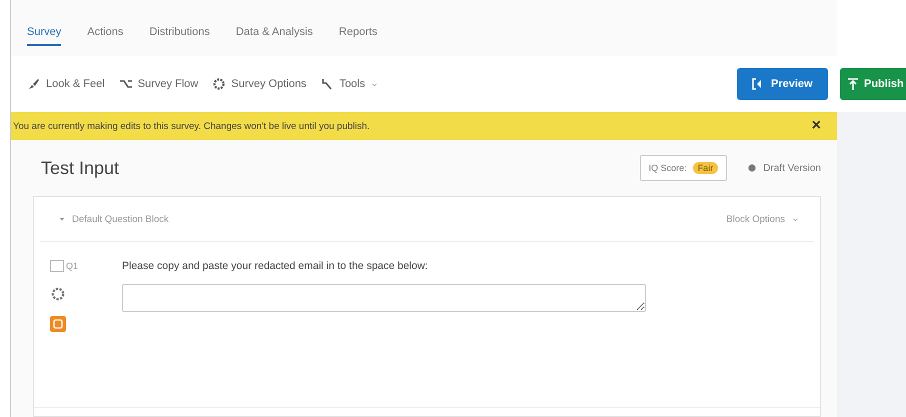 Image resolution: width=906 pixels, height=417 pixels. Describe the element at coordinates (705, 168) in the screenshot. I see `rating-badge: Fair` at that location.